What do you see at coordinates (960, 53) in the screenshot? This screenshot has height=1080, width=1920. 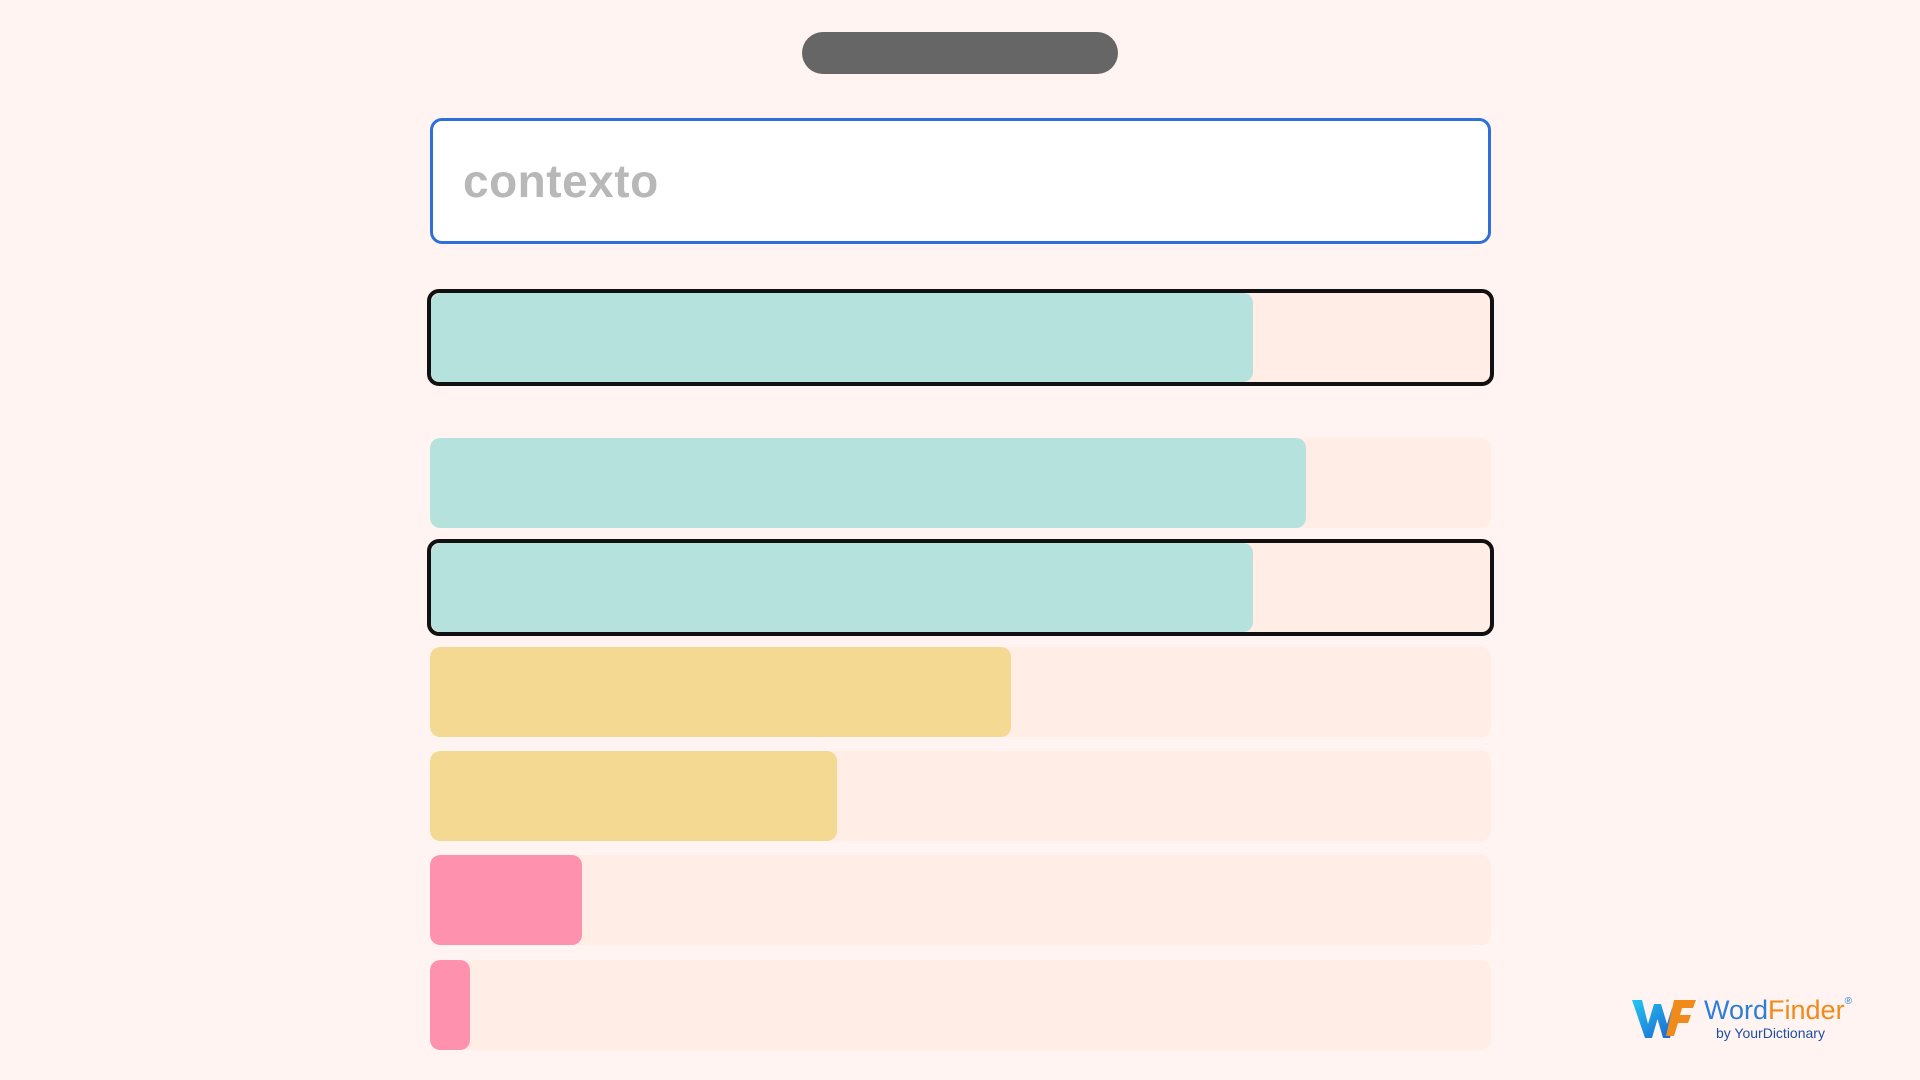 I see `top-handle` at bounding box center [960, 53].